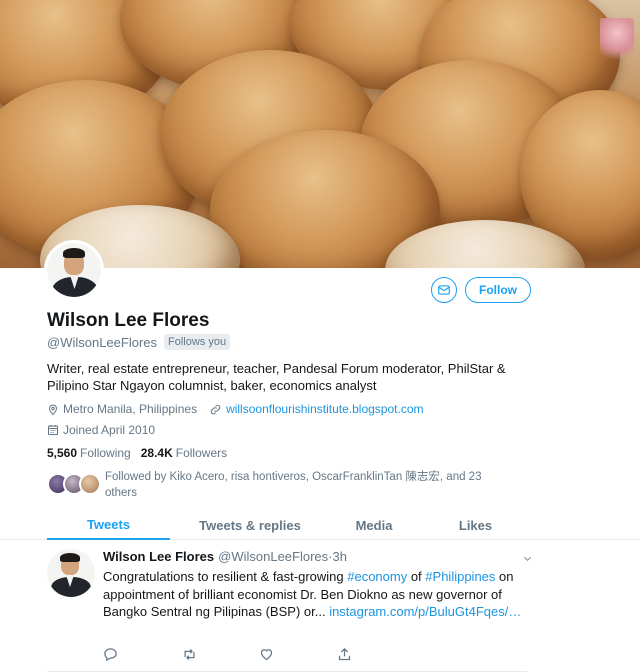  I want to click on followers-count: 28.4K, so click(156, 453).